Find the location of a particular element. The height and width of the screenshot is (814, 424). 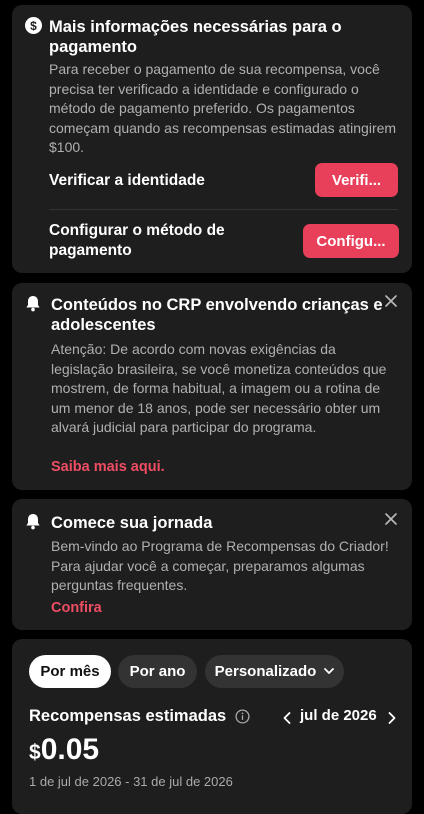

journey-title: Comece sua jornada is located at coordinates (132, 523).